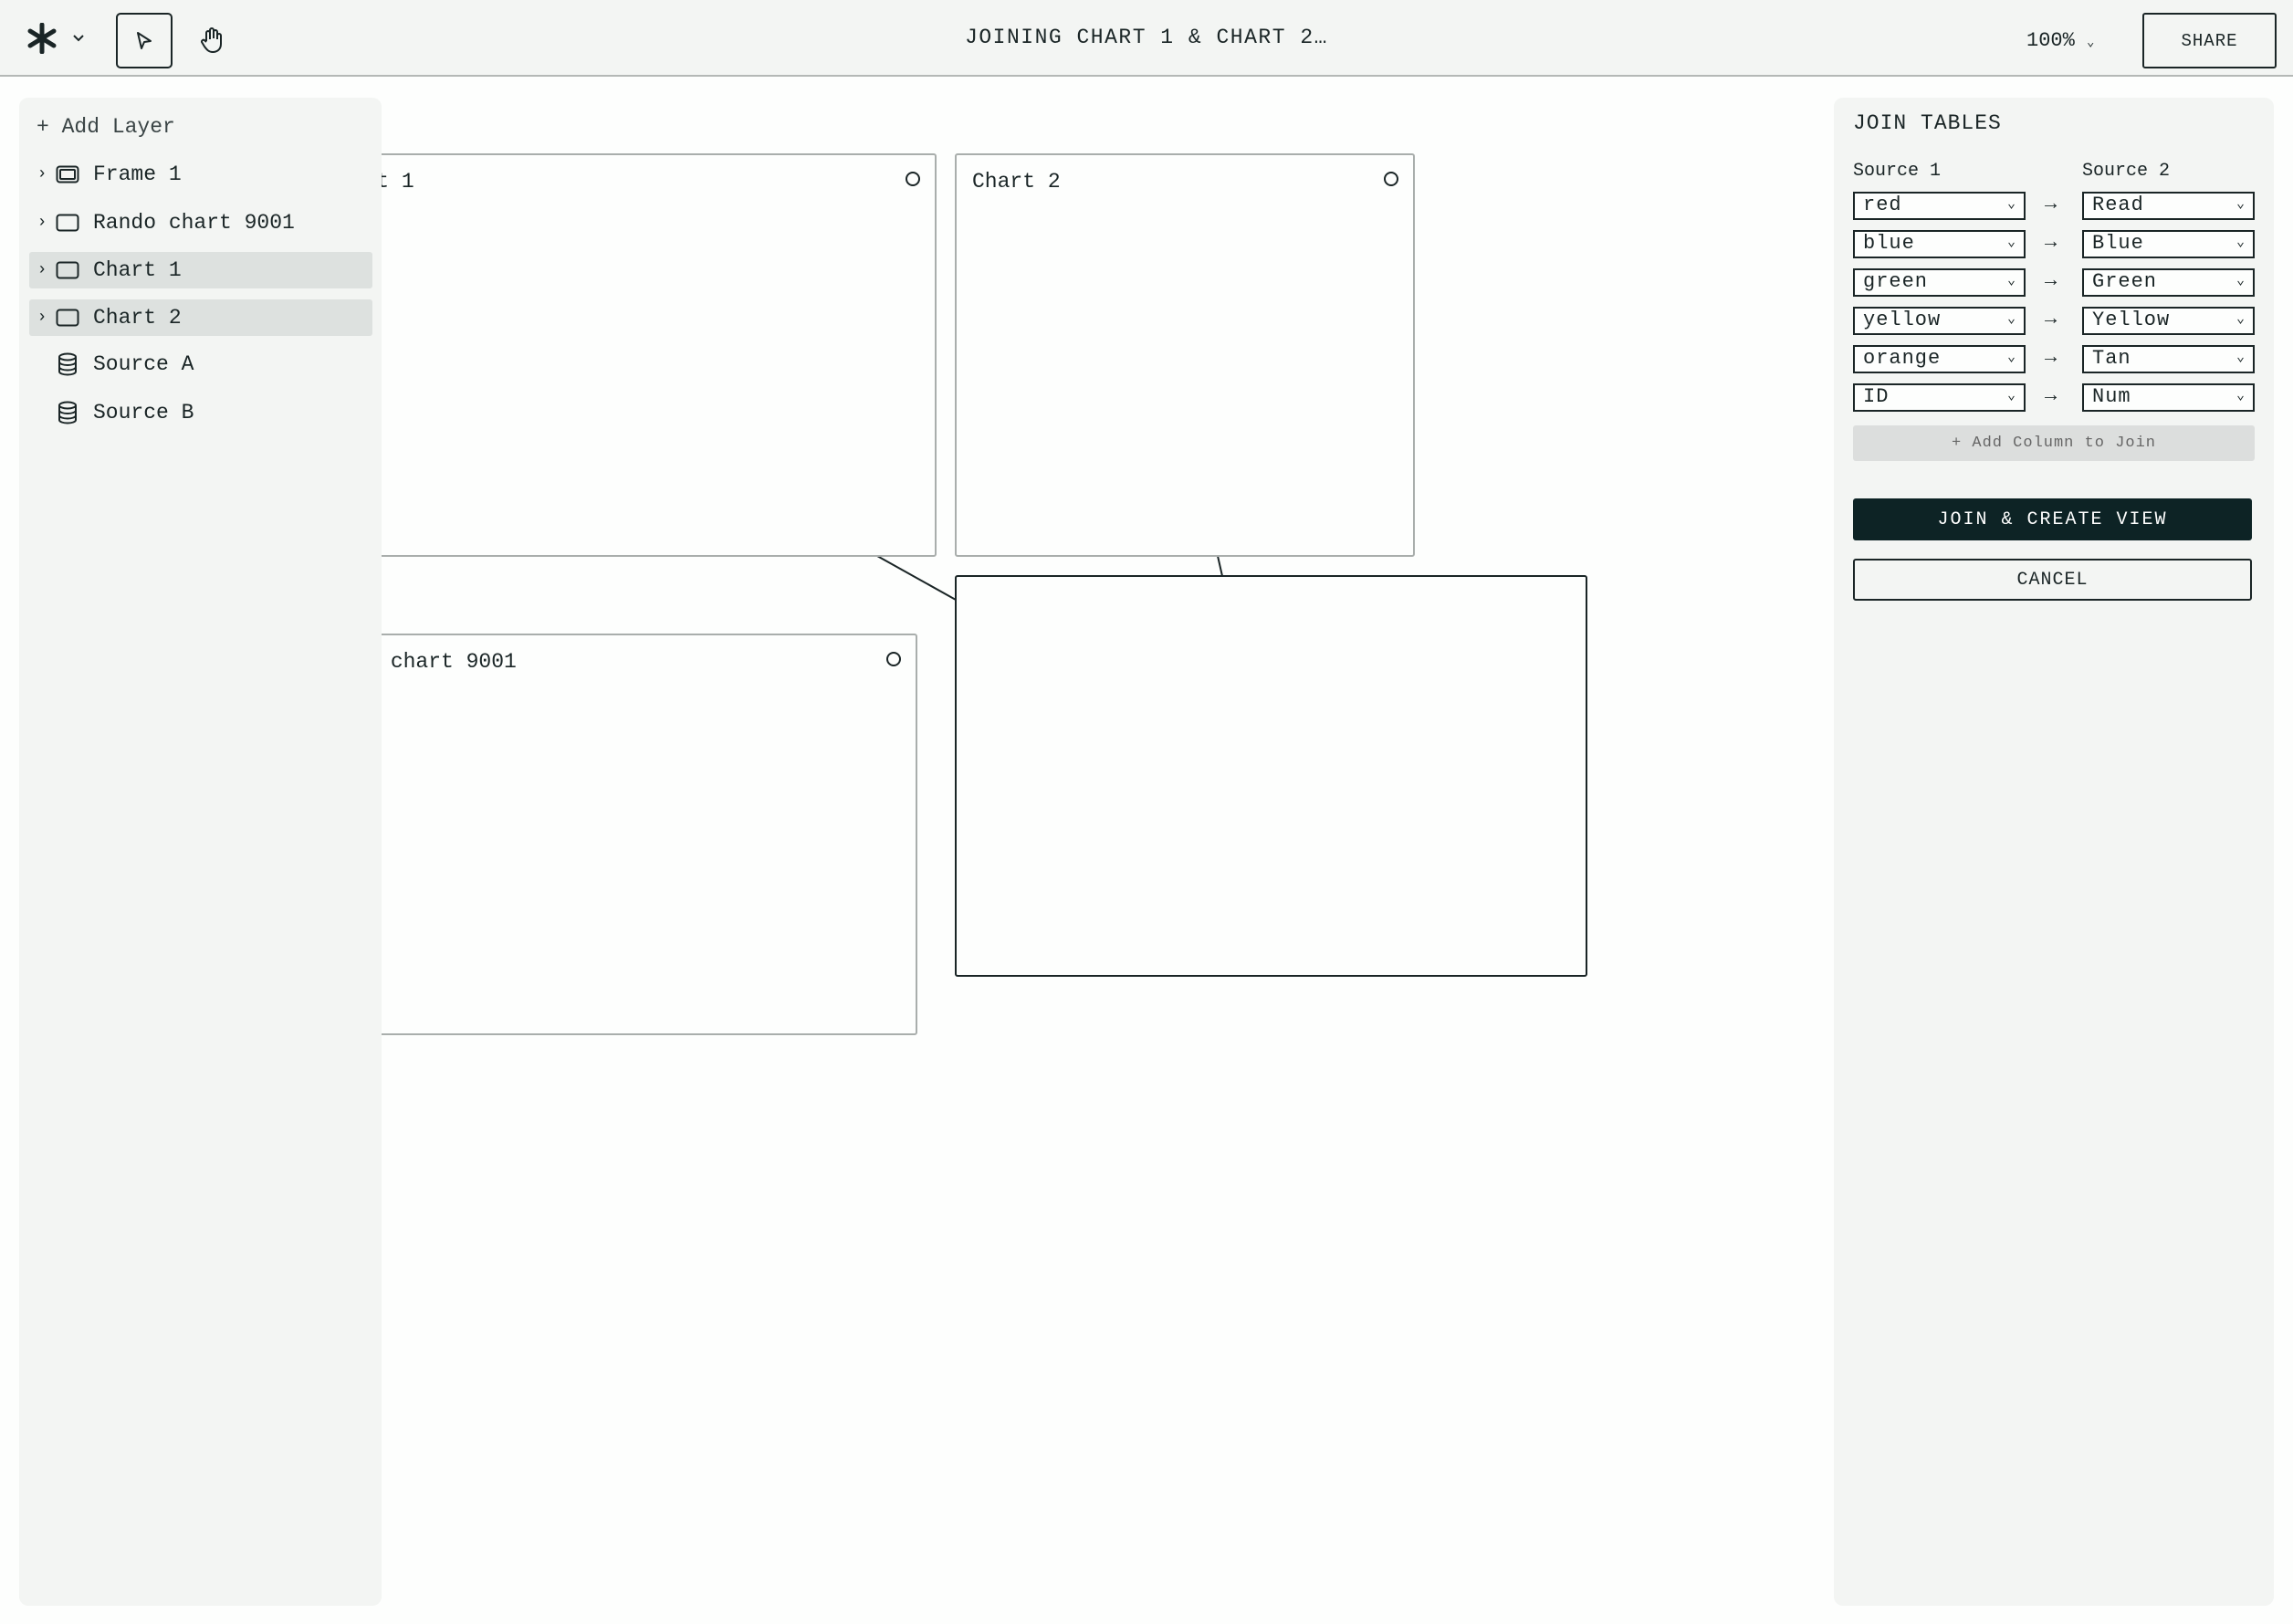 The width and height of the screenshot is (2293, 1624). I want to click on source-2-column-select: Tan ⌄, so click(2168, 359).